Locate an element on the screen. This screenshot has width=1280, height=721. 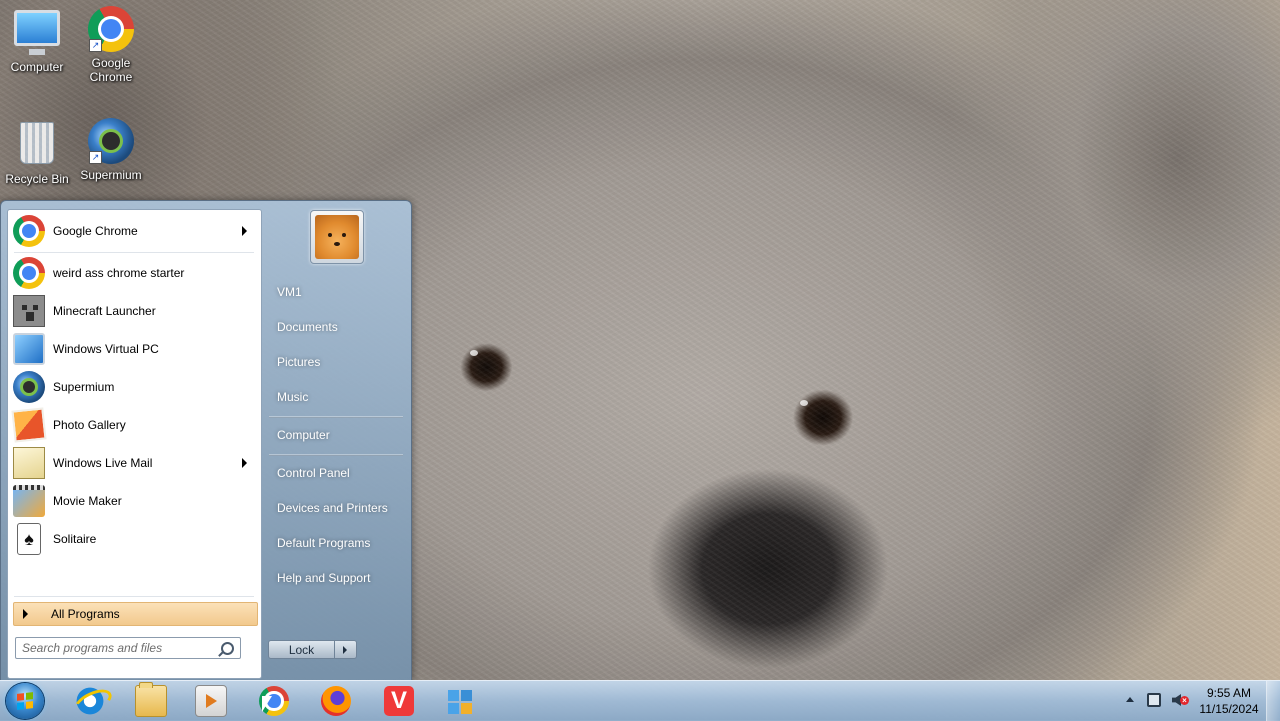
program-label: Solitaire is located at coordinates (75, 539).